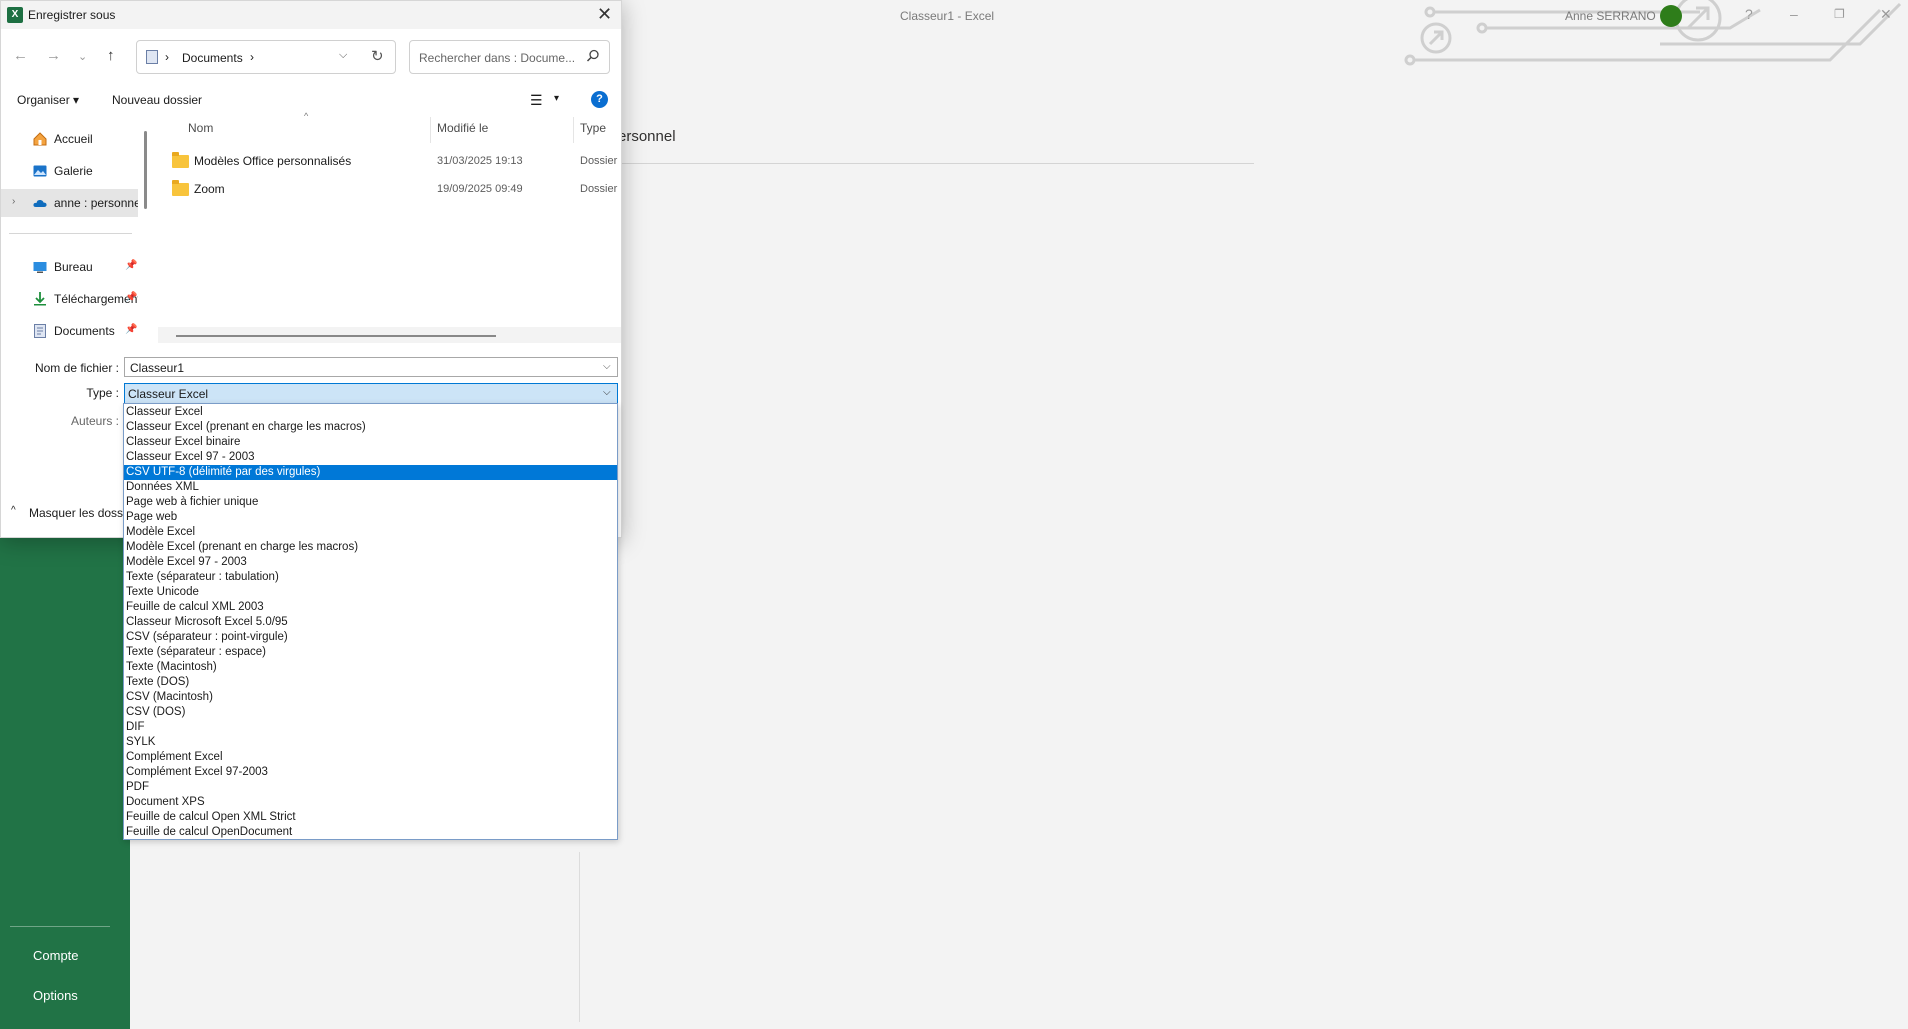 Image resolution: width=1908 pixels, height=1029 pixels. I want to click on minimize-icon: –, so click(1794, 14).